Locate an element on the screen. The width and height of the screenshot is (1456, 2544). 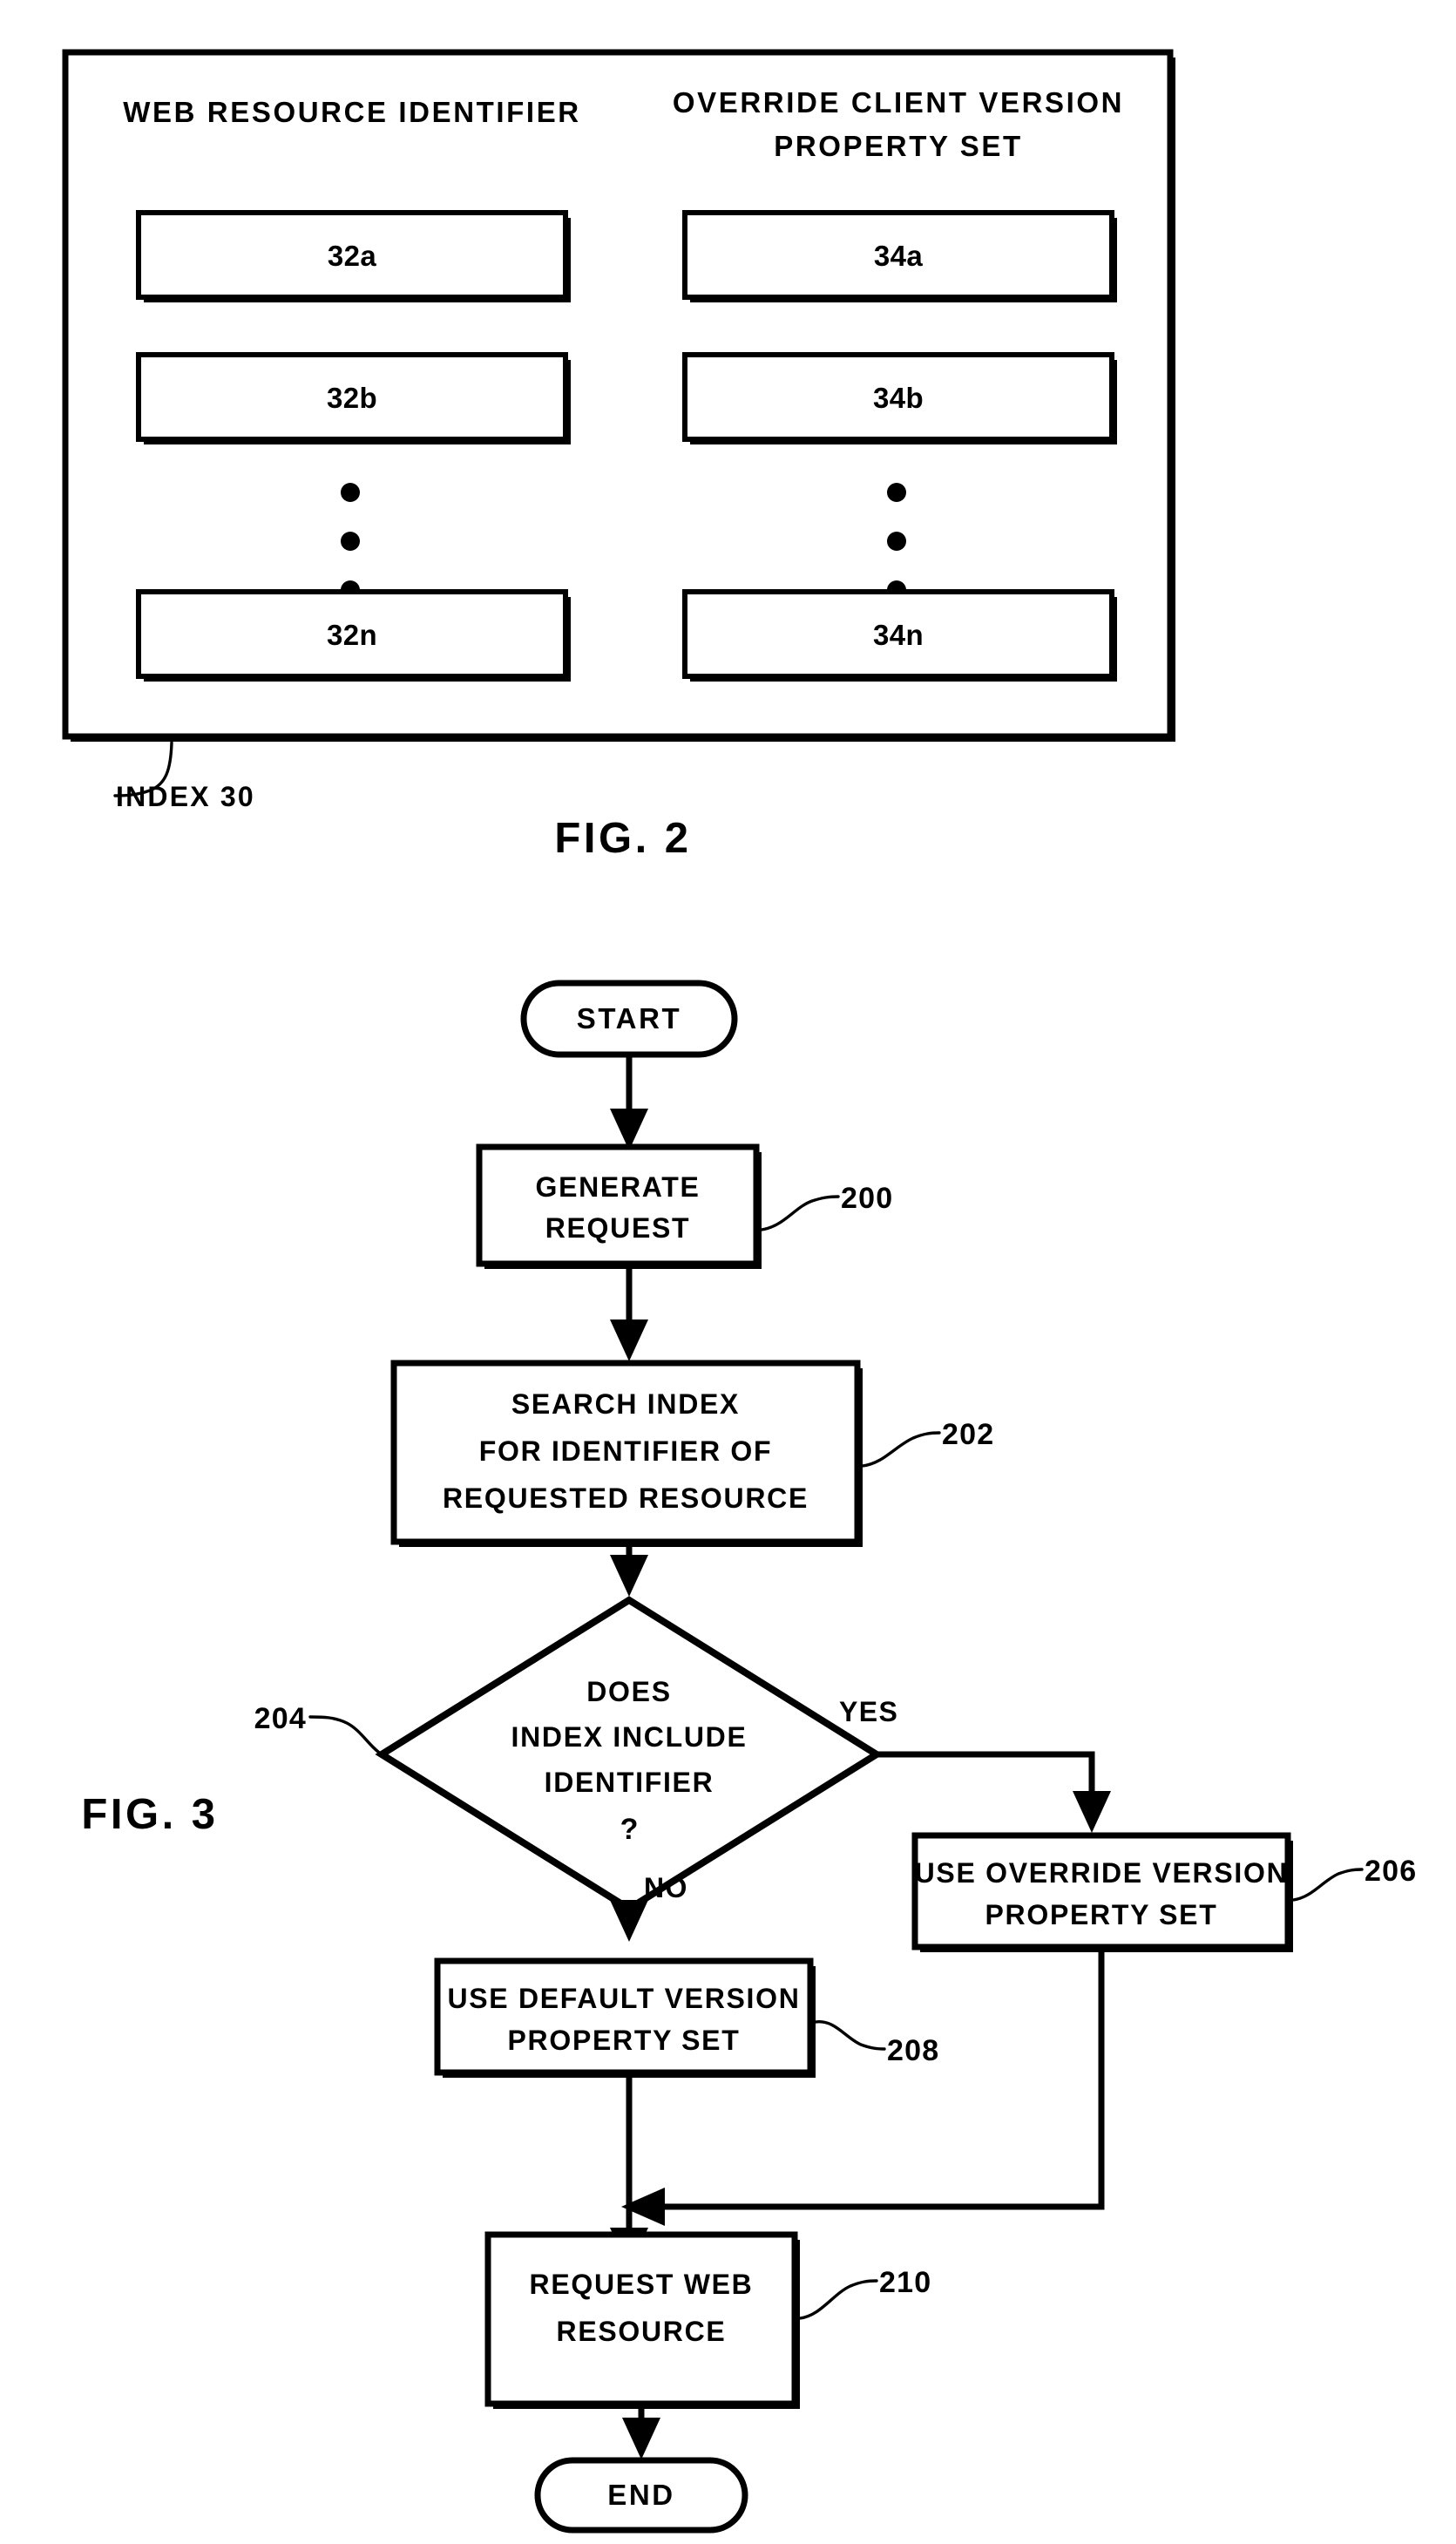
cell-34b-label: 34b is located at coordinates (898, 398).